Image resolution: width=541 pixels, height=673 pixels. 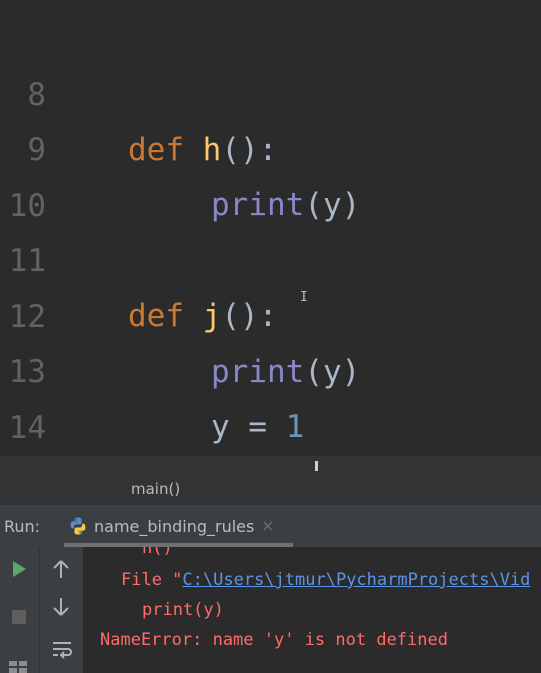 What do you see at coordinates (356, 580) in the screenshot?
I see `console-file-link: C:\Users\jtmur\PycharmProjects\Vid` at bounding box center [356, 580].